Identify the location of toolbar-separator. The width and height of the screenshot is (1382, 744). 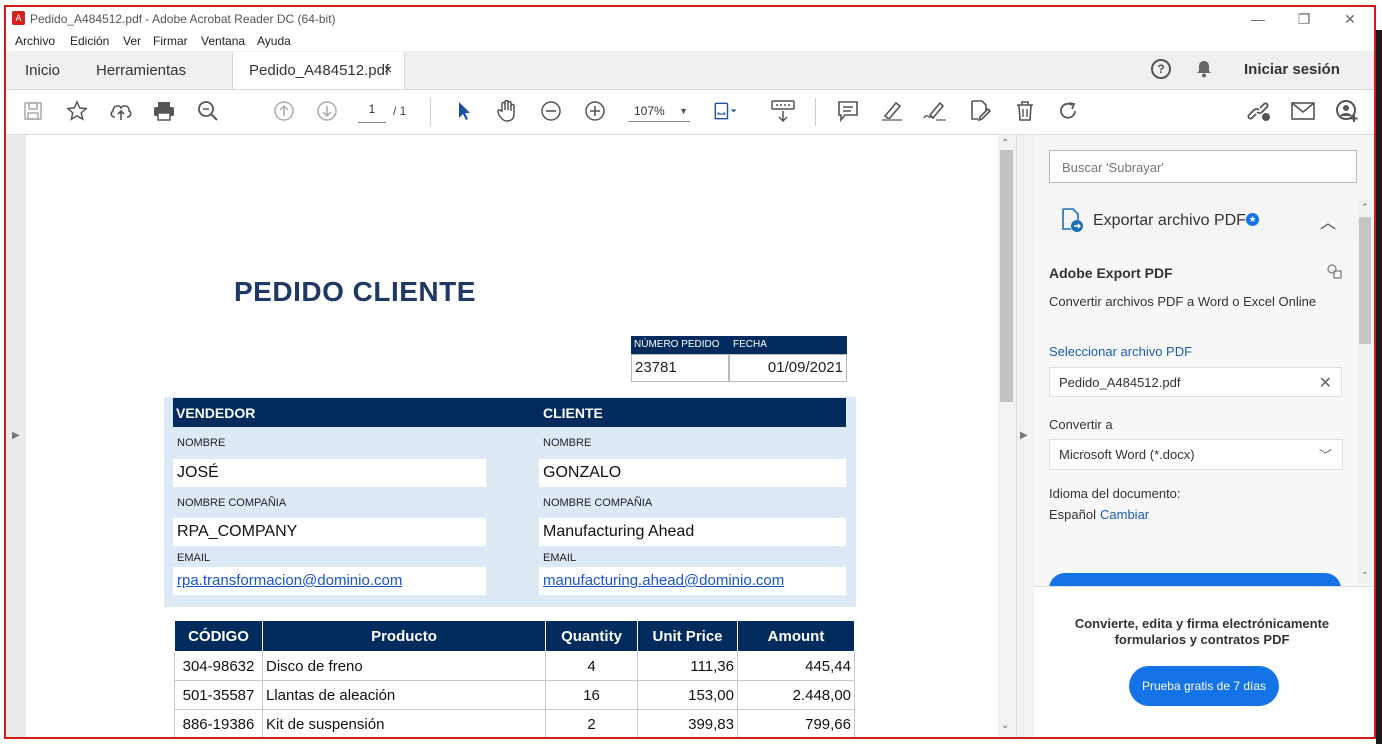
(430, 112).